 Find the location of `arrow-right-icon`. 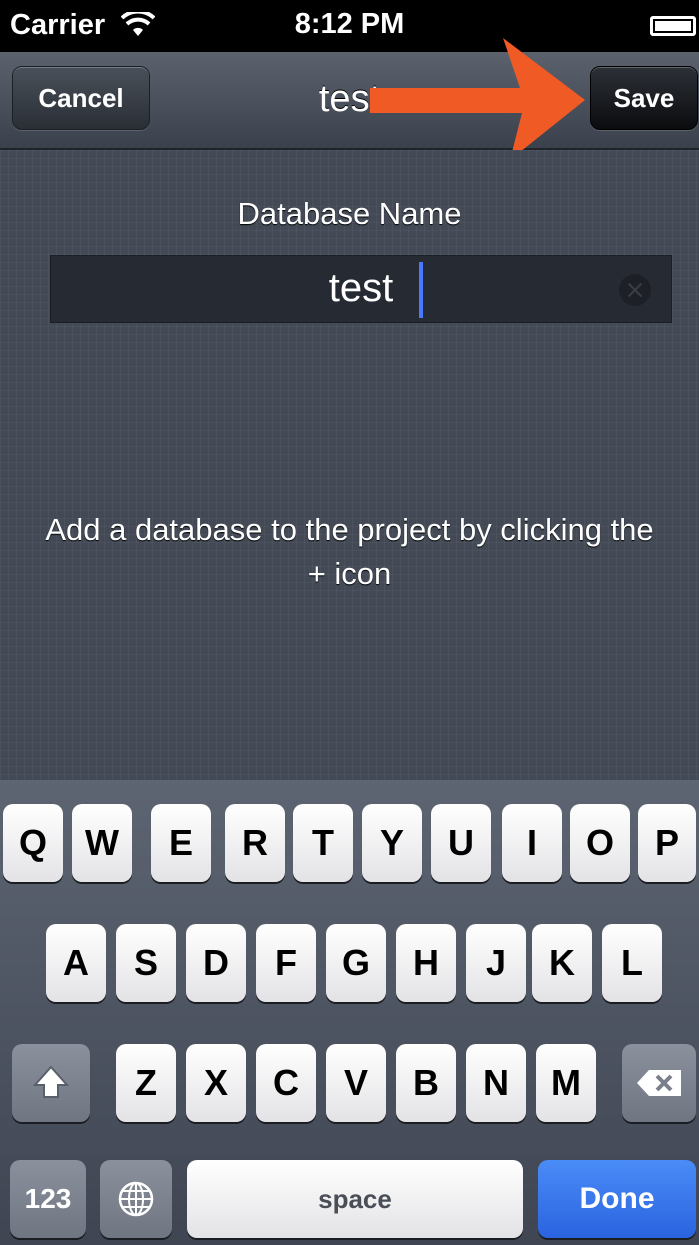

arrow-right-icon is located at coordinates (477, 99).